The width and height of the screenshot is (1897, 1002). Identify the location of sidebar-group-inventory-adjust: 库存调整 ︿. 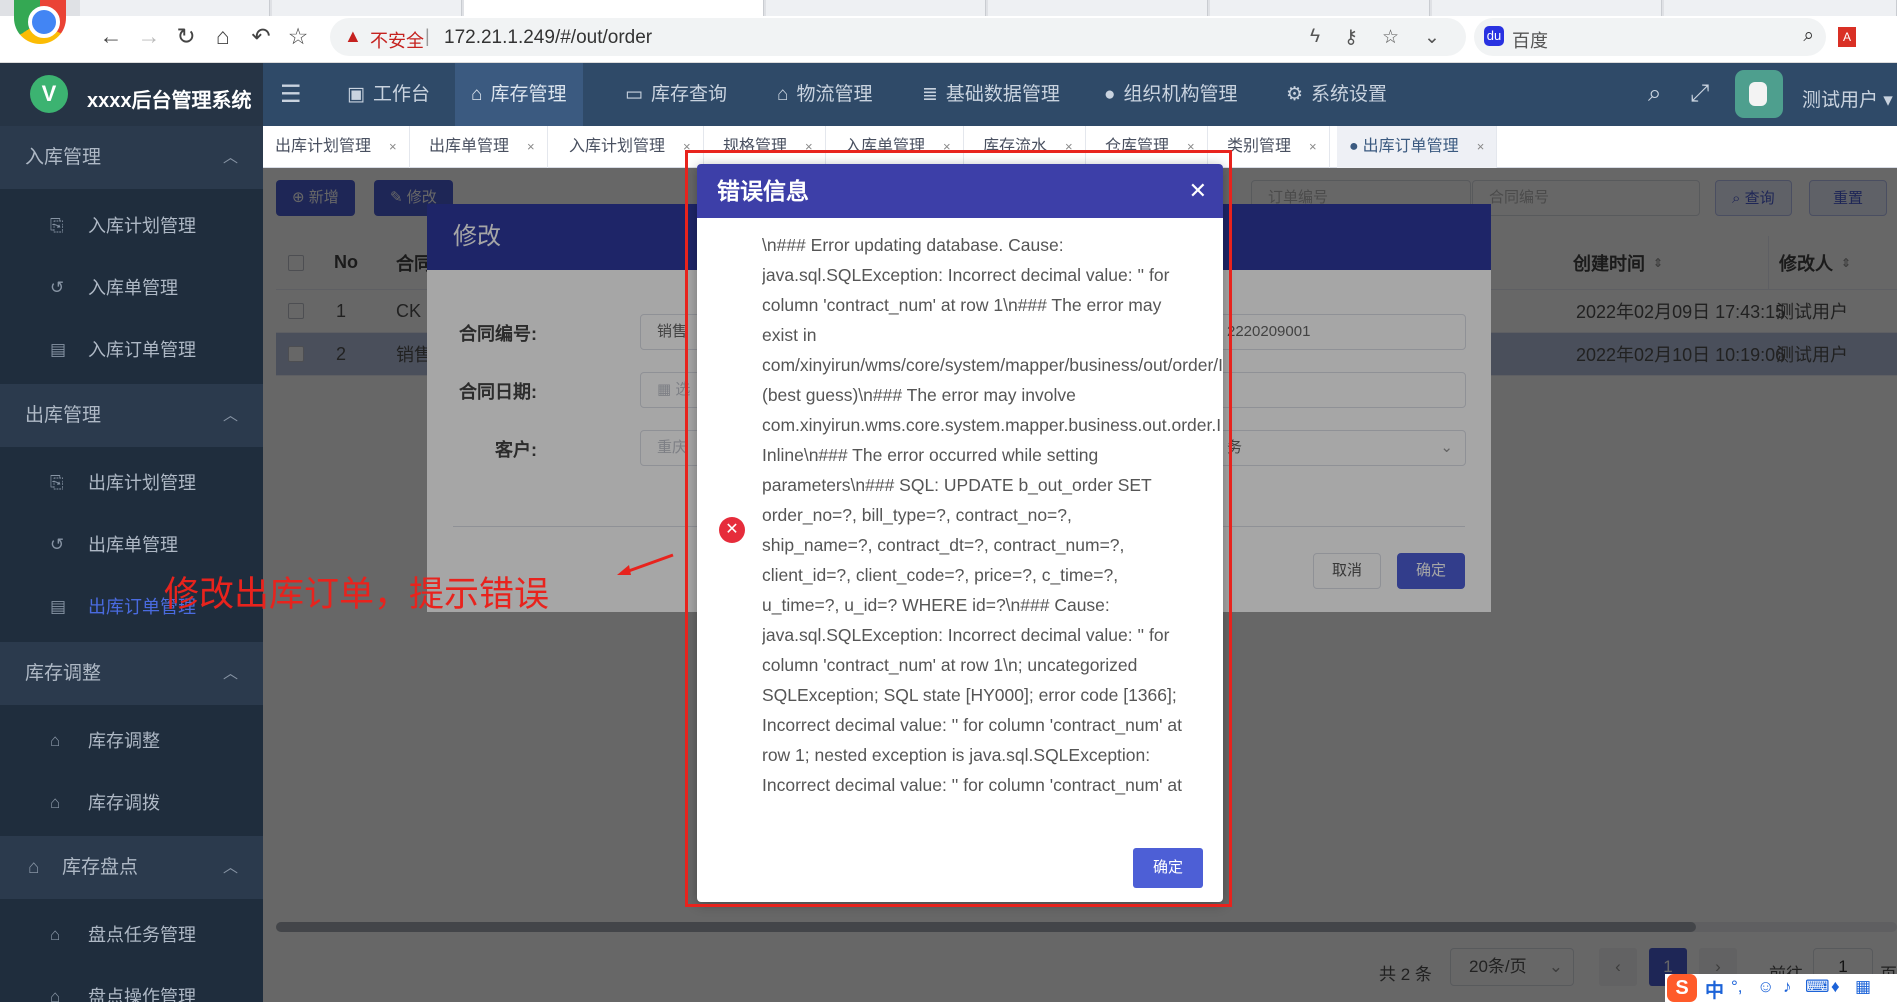
(131, 673).